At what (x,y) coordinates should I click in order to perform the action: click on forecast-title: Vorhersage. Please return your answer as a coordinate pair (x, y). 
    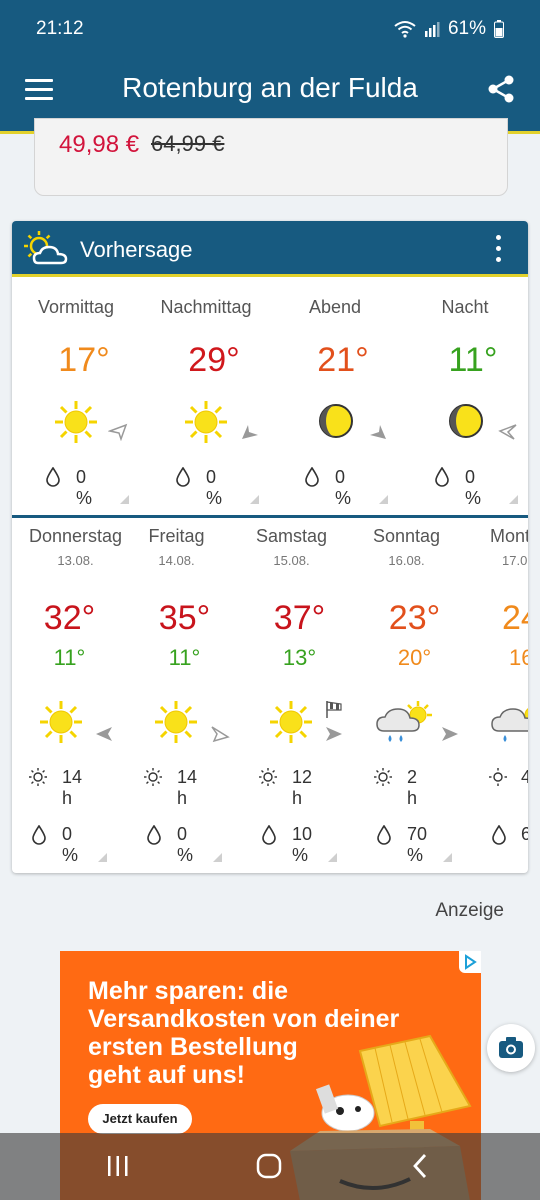
    Looking at the image, I should click on (136, 249).